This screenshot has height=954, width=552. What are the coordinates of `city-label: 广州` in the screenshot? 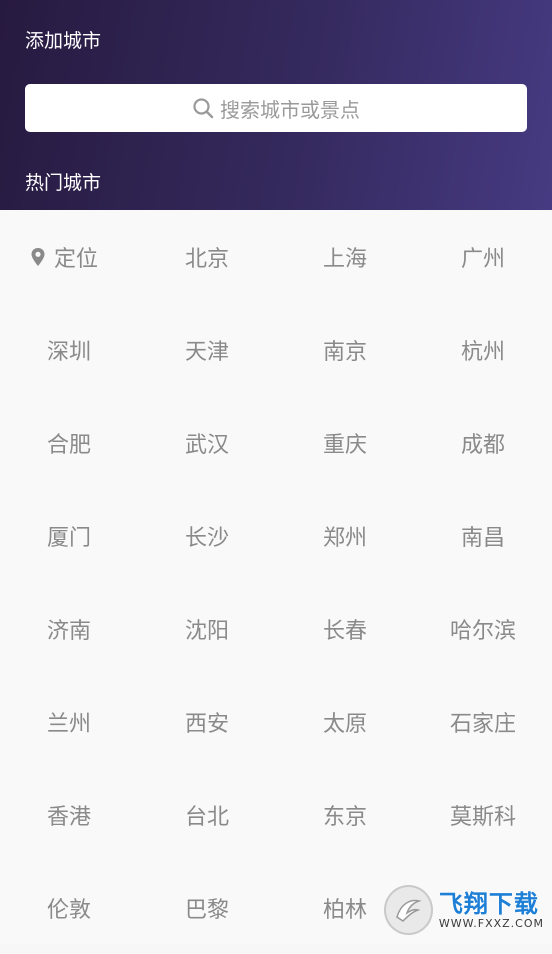 It's located at (482, 259).